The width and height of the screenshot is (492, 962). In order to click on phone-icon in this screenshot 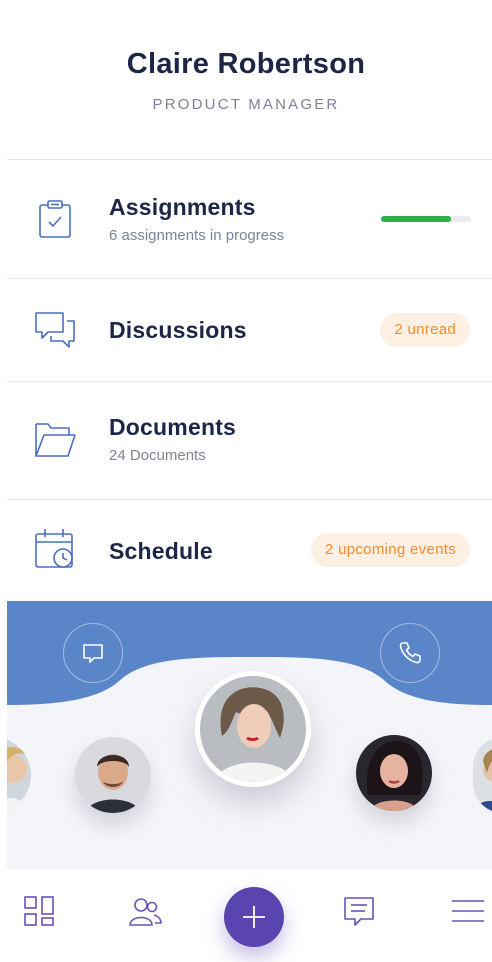, I will do `click(410, 653)`.